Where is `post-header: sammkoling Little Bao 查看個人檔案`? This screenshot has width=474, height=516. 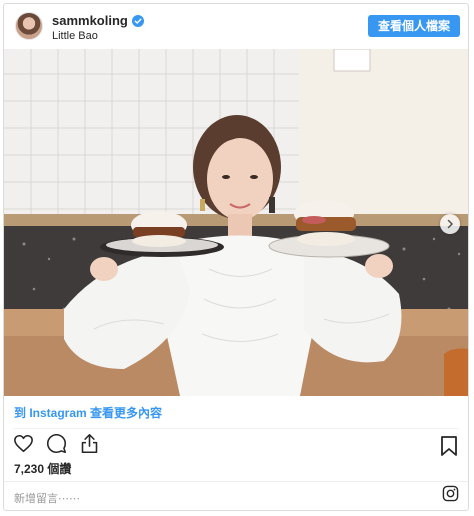 post-header: sammkoling Little Bao 查看個人檔案 is located at coordinates (236, 26).